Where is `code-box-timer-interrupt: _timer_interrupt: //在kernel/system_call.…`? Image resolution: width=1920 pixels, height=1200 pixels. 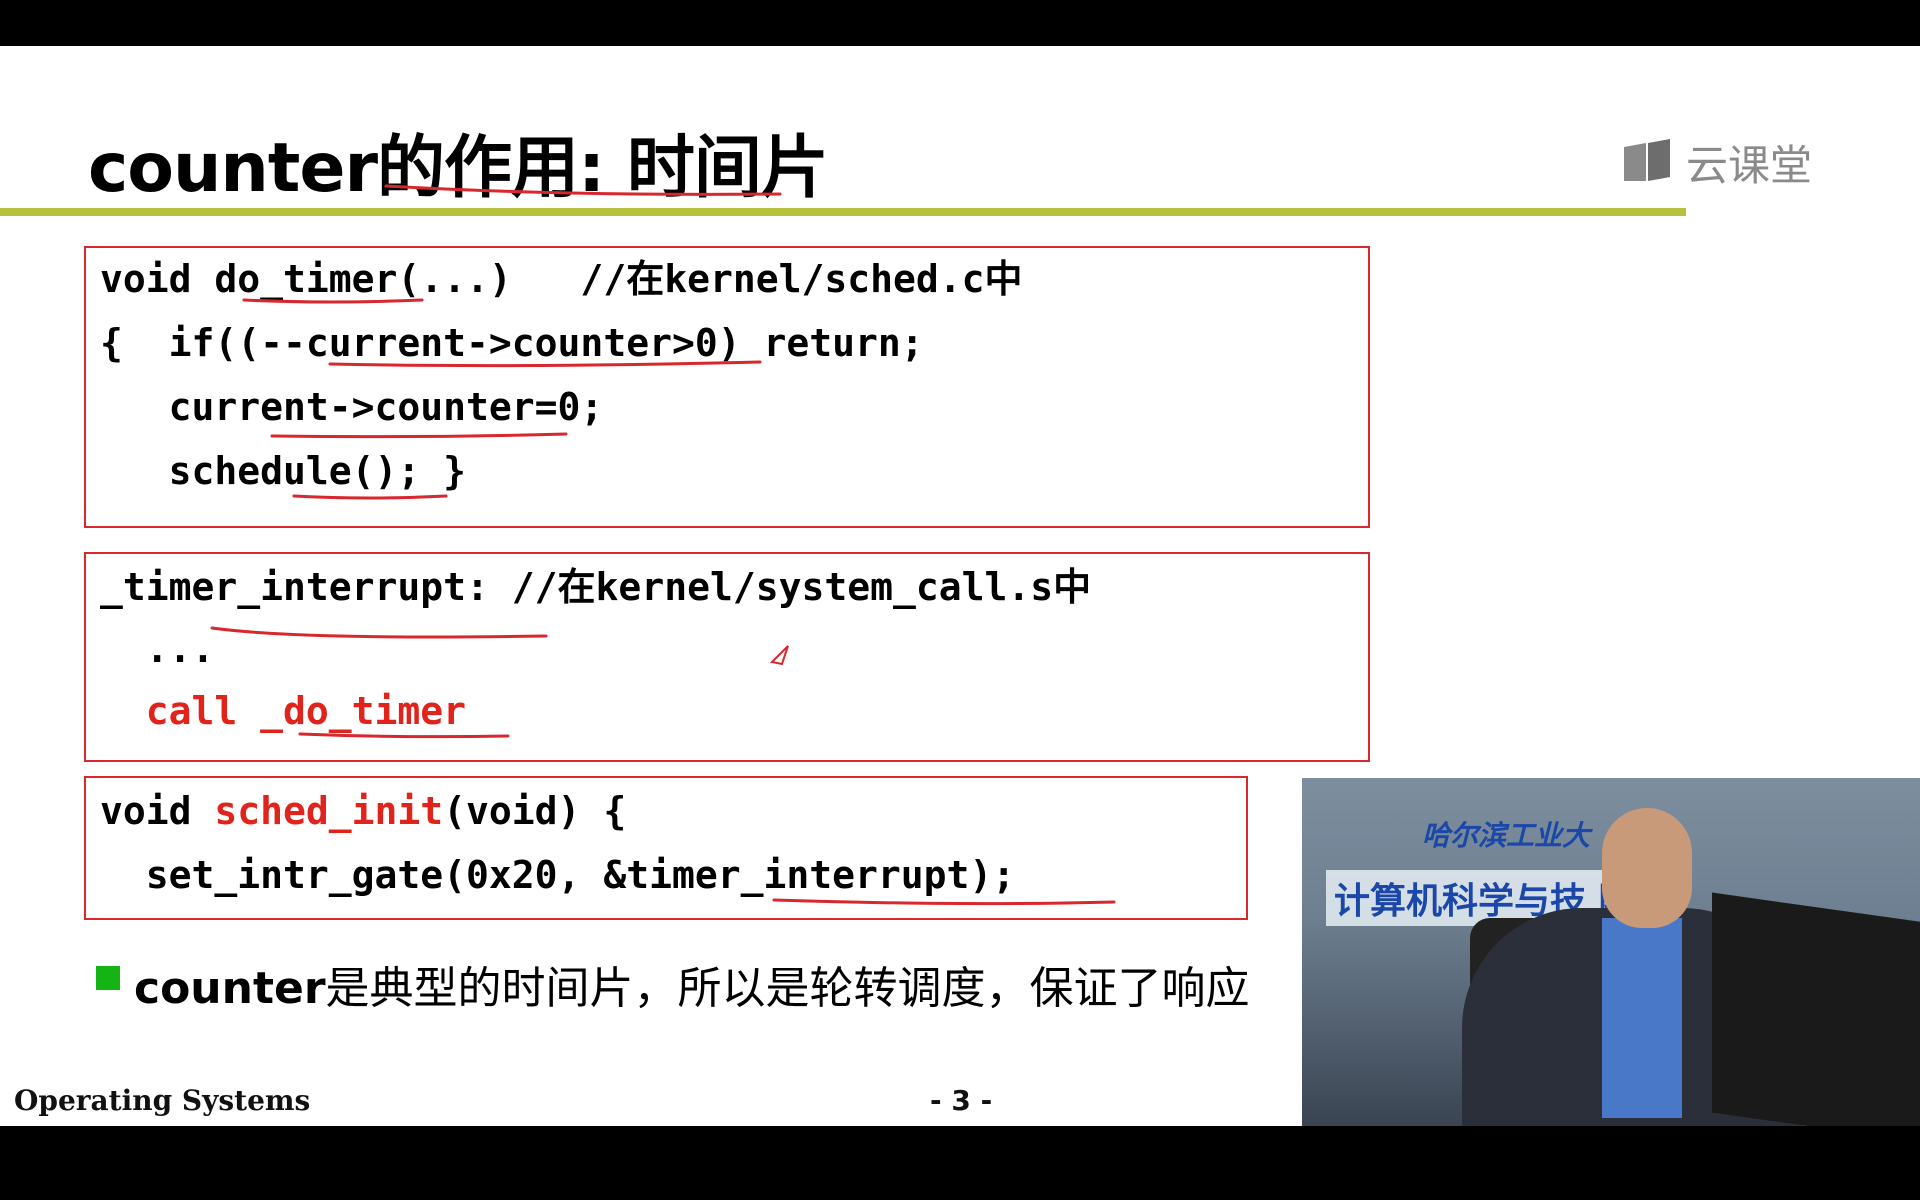
code-box-timer-interrupt: _timer_interrupt: //在kernel/system_call.… is located at coordinates (727, 657).